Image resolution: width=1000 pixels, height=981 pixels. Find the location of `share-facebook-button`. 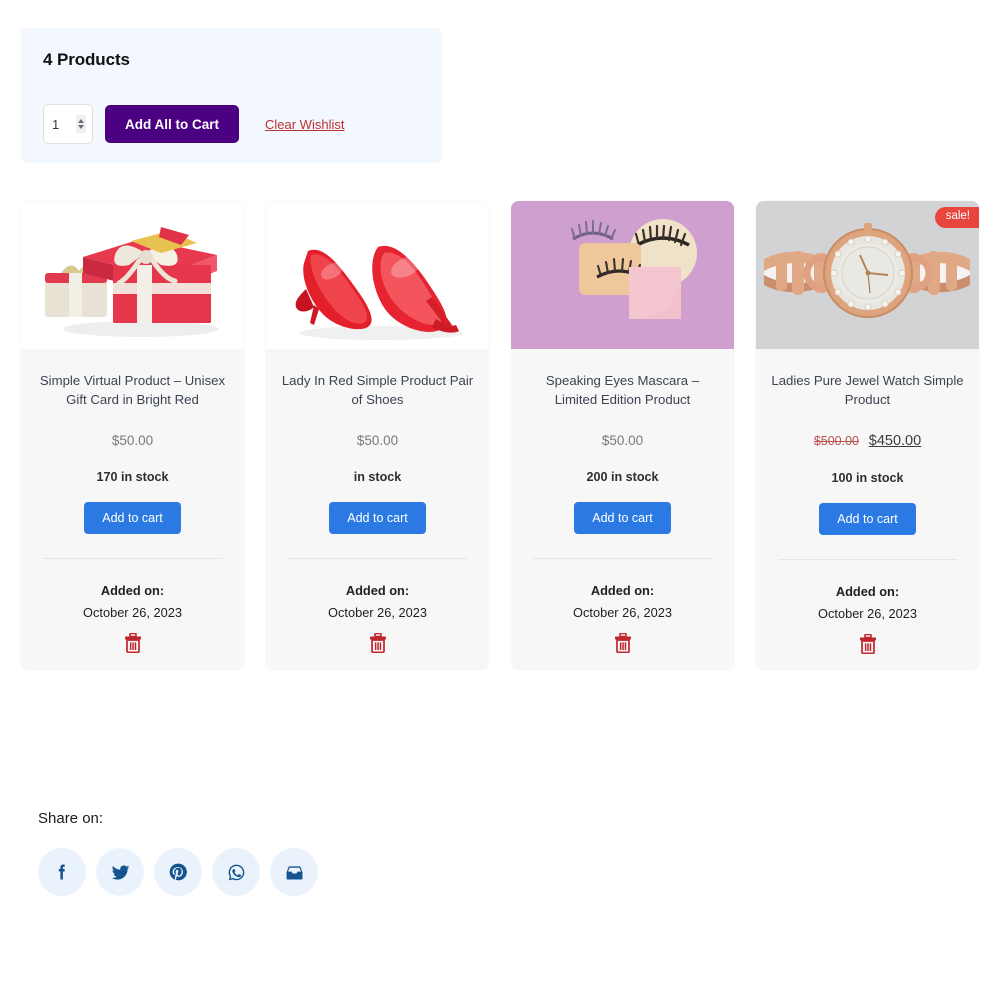

share-facebook-button is located at coordinates (62, 872).